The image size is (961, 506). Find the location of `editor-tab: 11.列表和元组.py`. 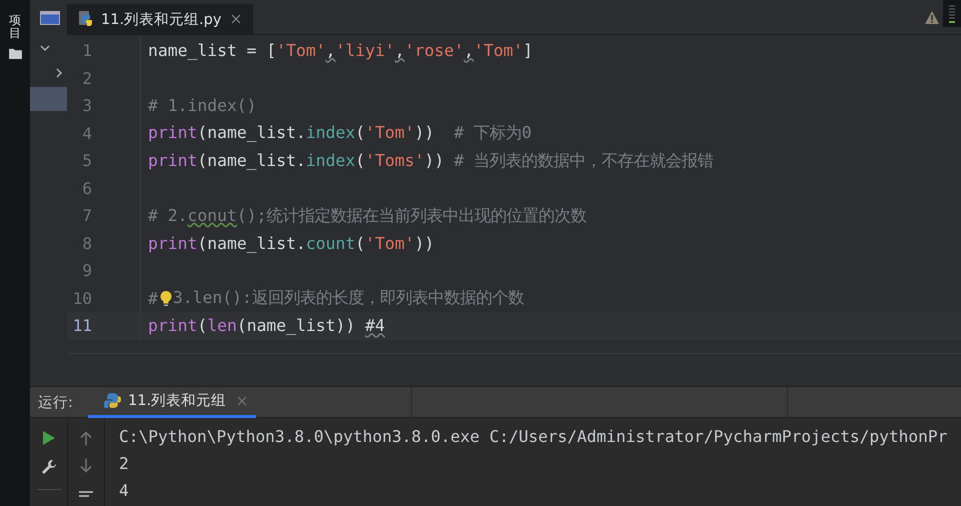

editor-tab: 11.列表和元组.py is located at coordinates (160, 19).